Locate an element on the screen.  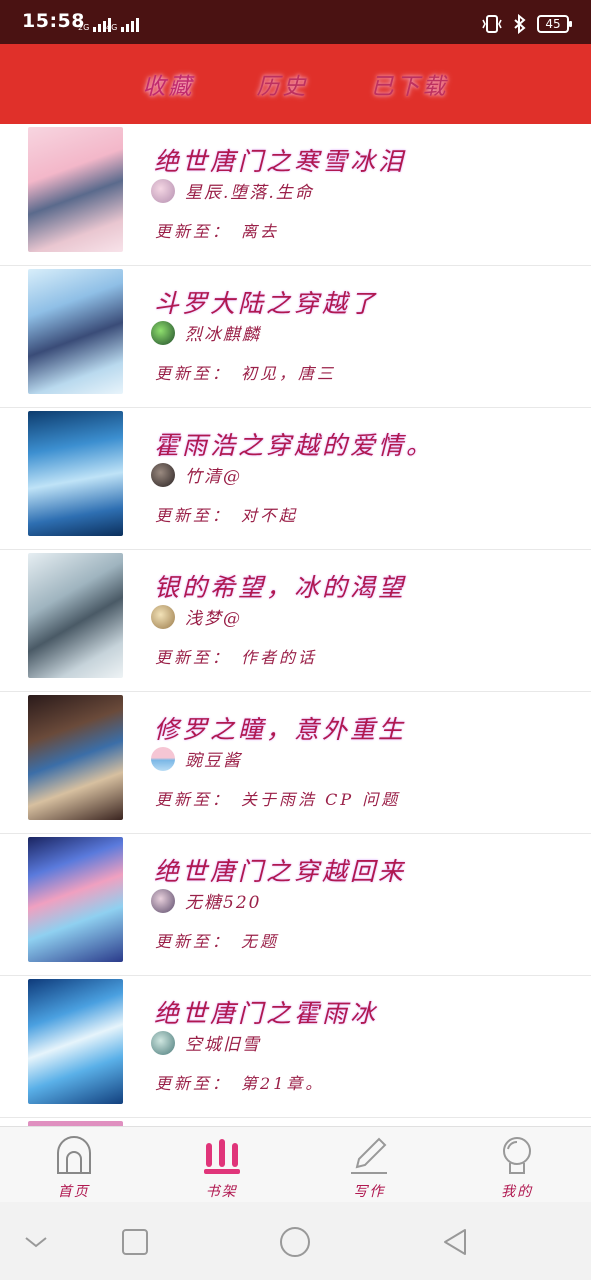
book-title: 绝世唐门之霍雨冰 is located at coordinates (266, 1013).